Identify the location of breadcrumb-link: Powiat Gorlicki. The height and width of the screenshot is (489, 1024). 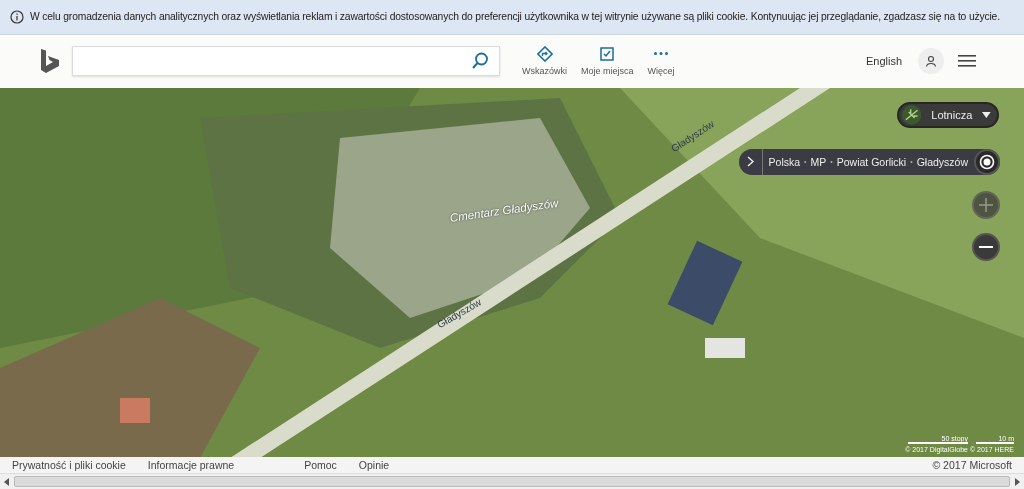
(871, 161).